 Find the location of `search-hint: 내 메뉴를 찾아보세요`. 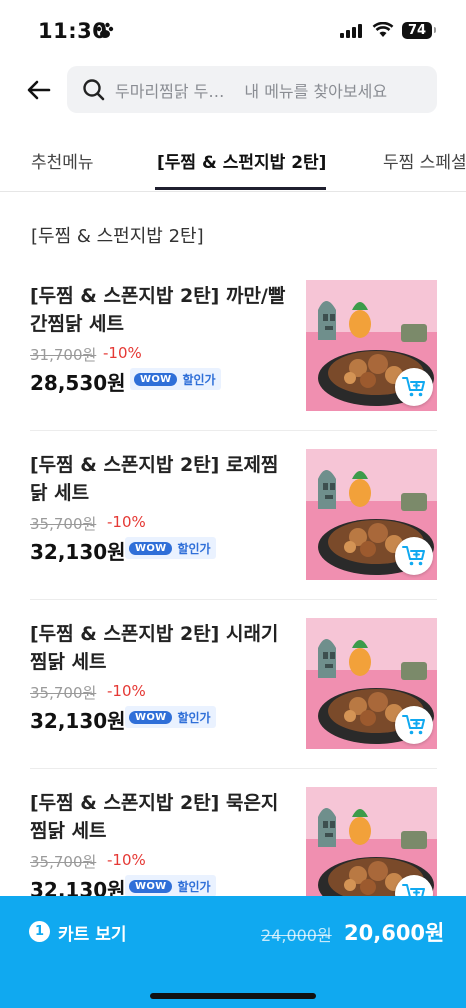

search-hint: 내 메뉴를 찾아보세요 is located at coordinates (315, 90).